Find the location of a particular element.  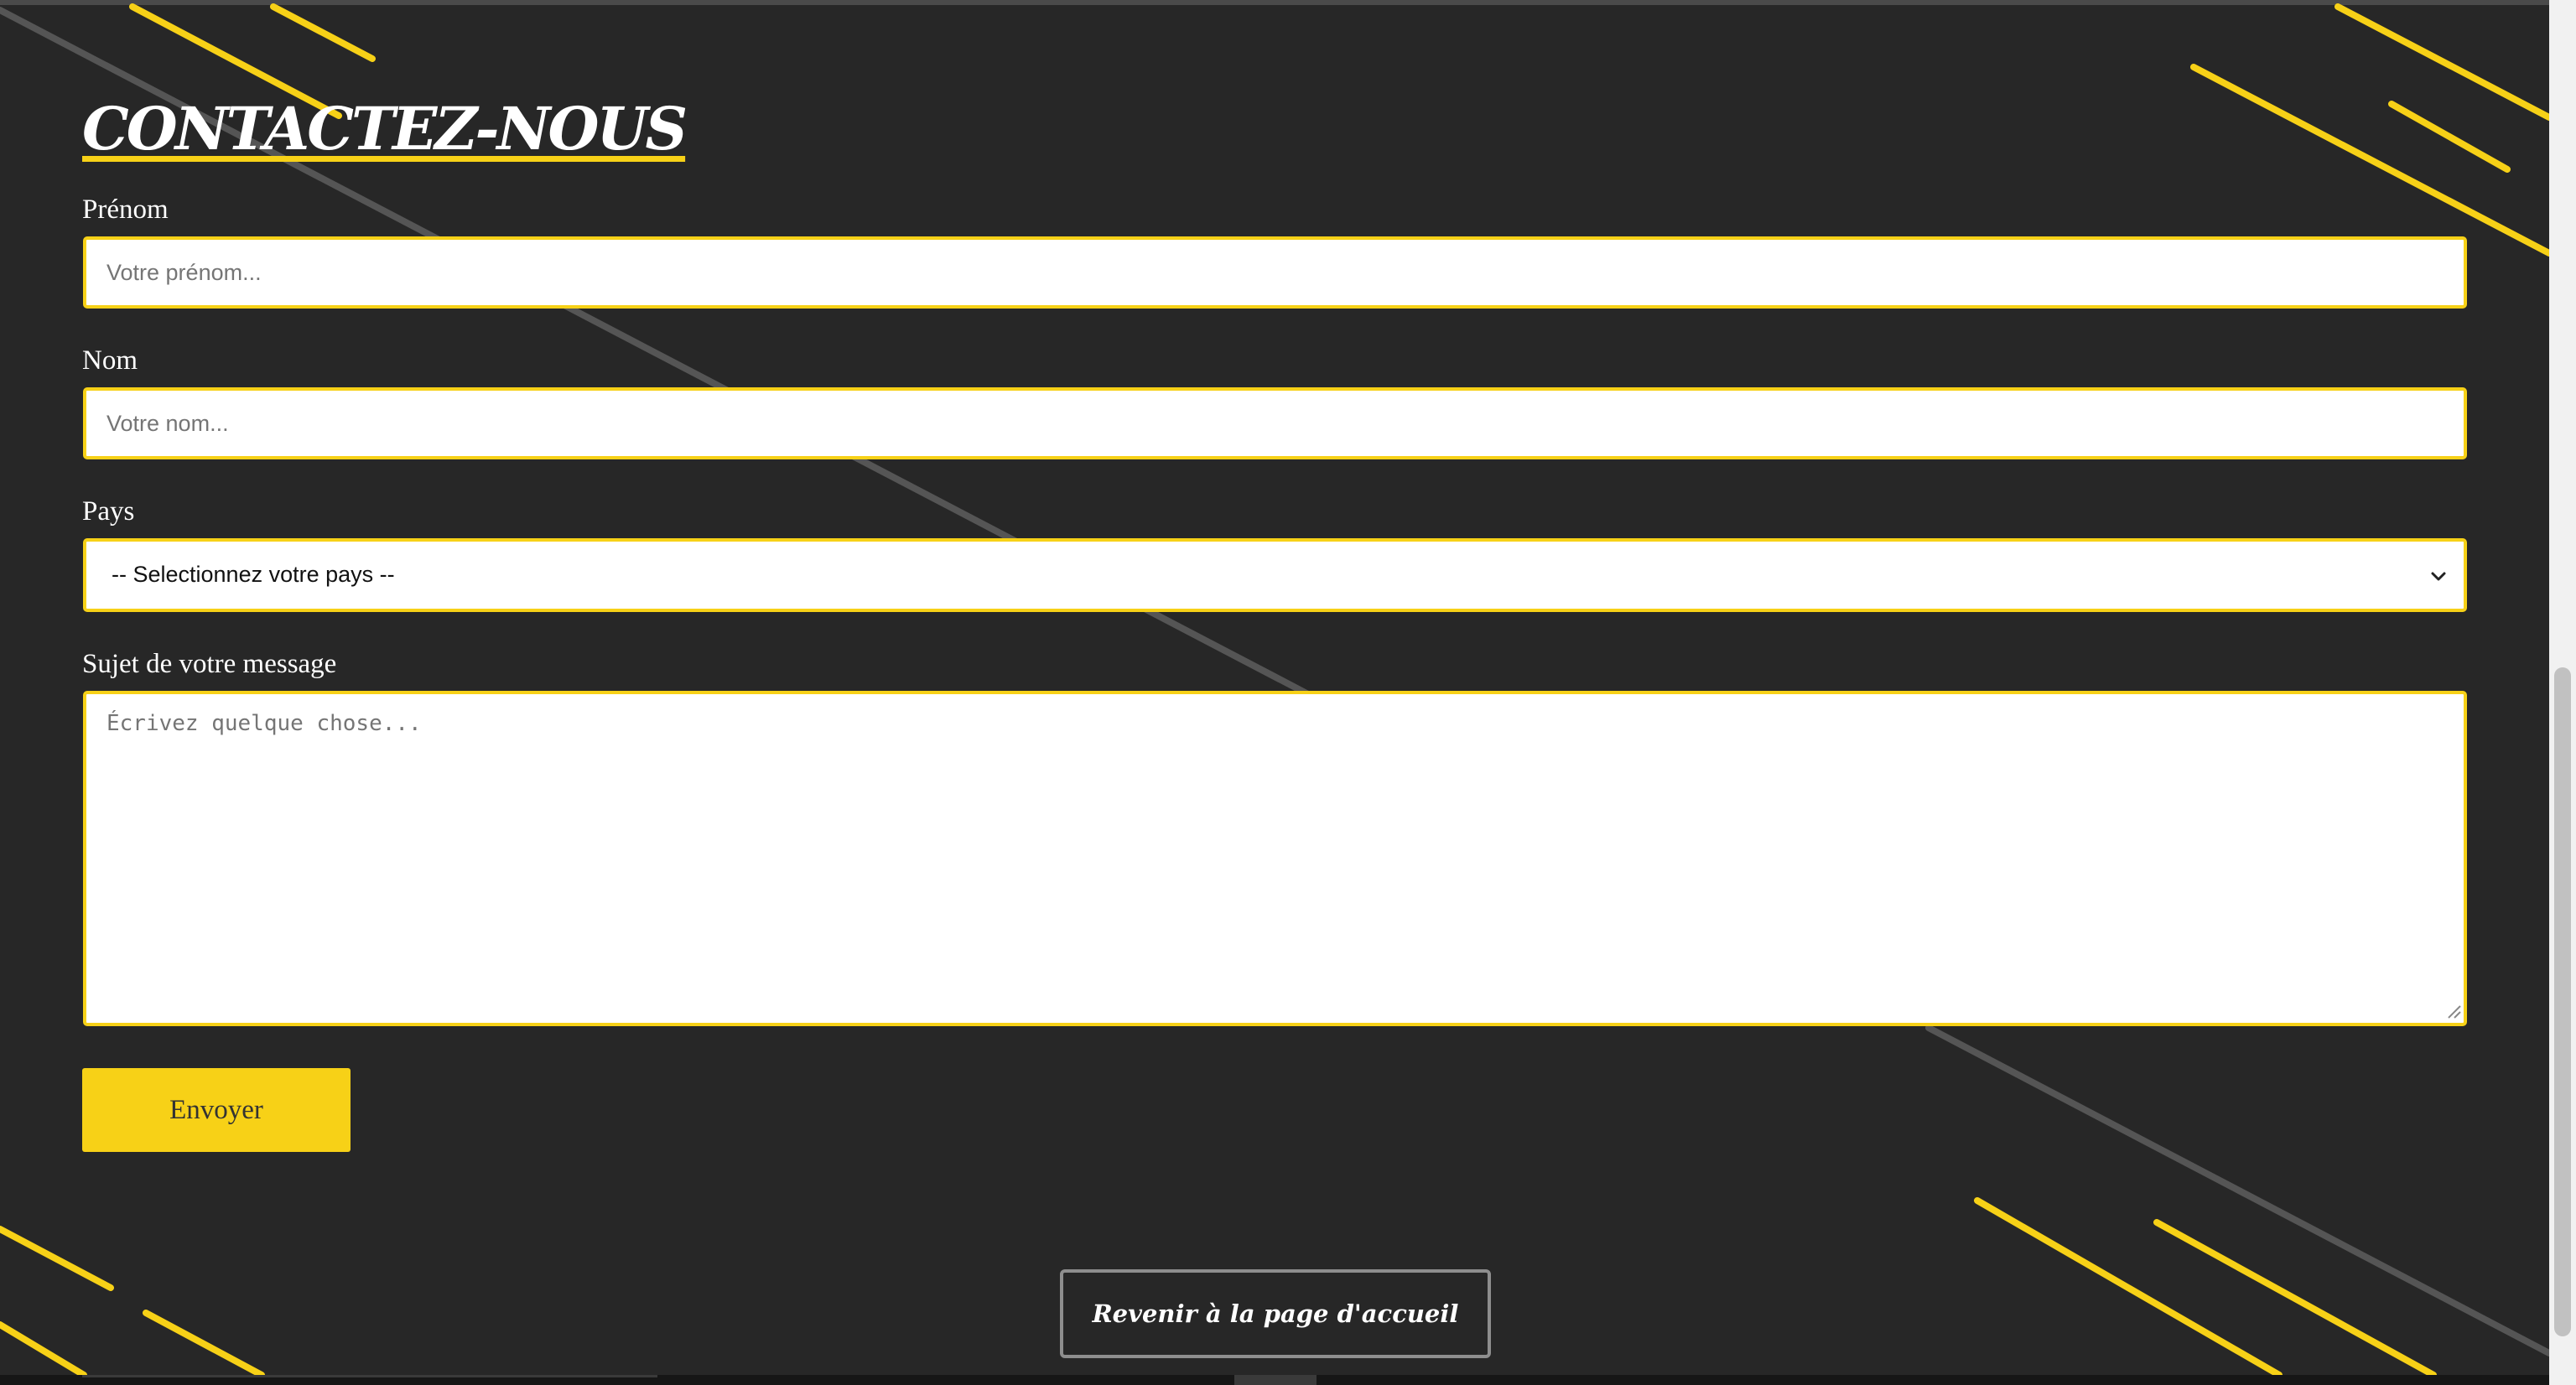

resize-grip-icon is located at coordinates (2453, 1011).